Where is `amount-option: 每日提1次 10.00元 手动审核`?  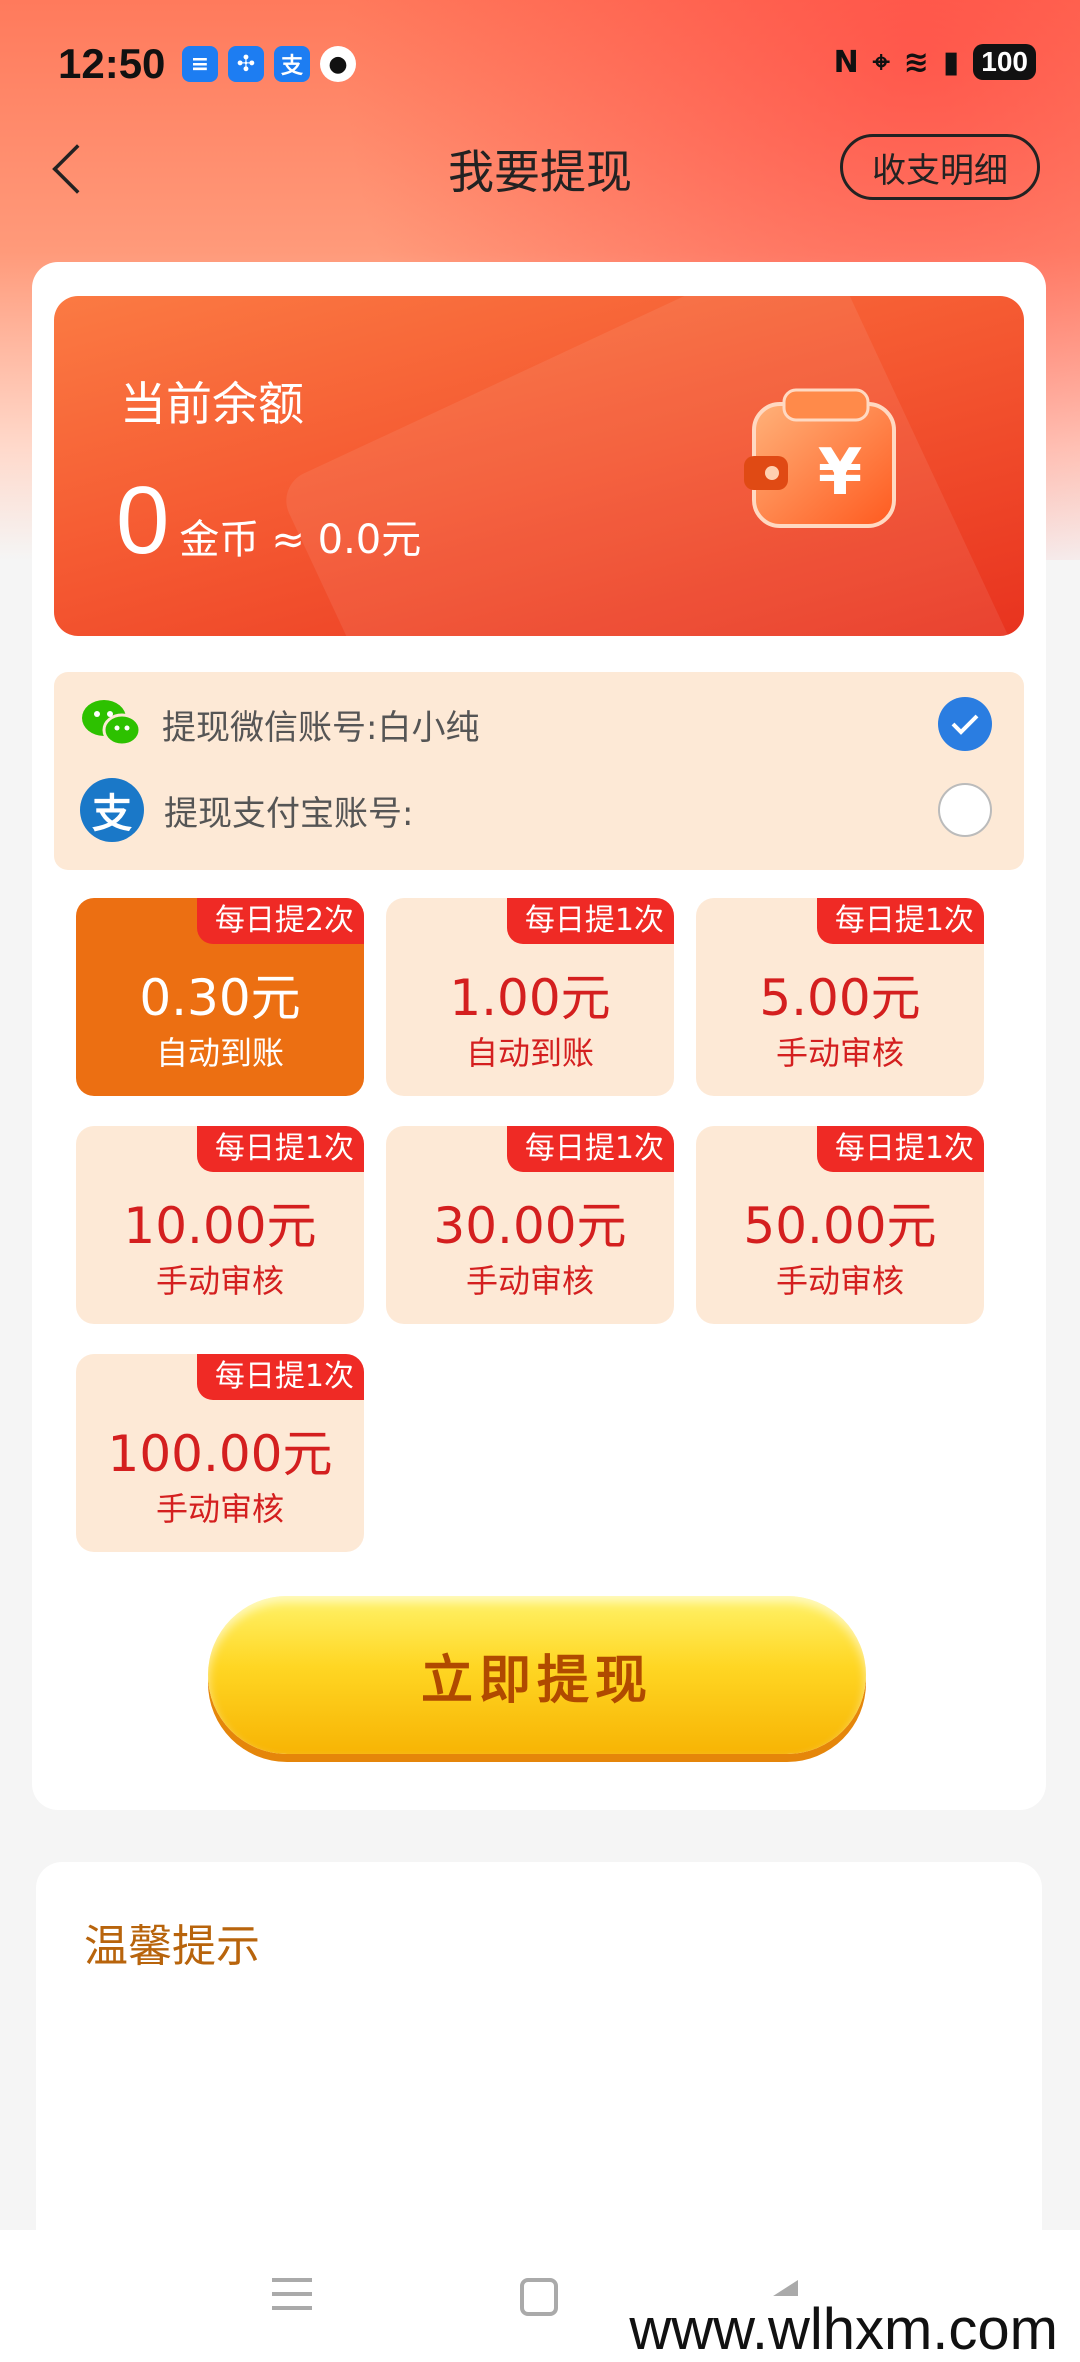 amount-option: 每日提1次 10.00元 手动审核 is located at coordinates (220, 1225).